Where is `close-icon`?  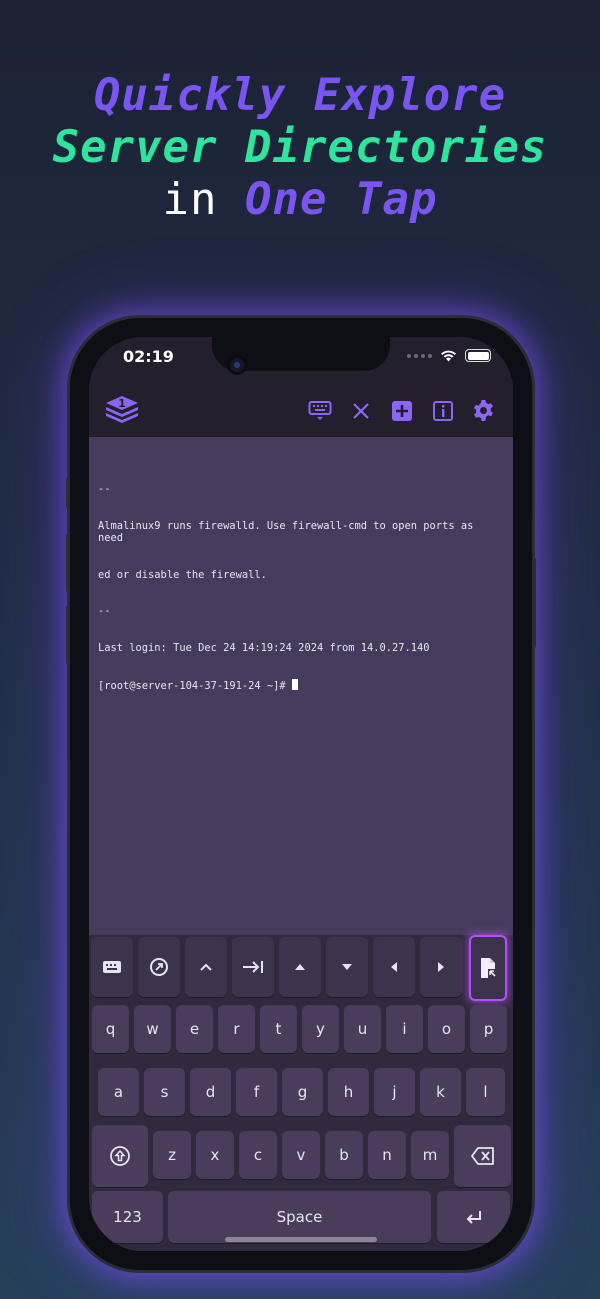 close-icon is located at coordinates (360, 410).